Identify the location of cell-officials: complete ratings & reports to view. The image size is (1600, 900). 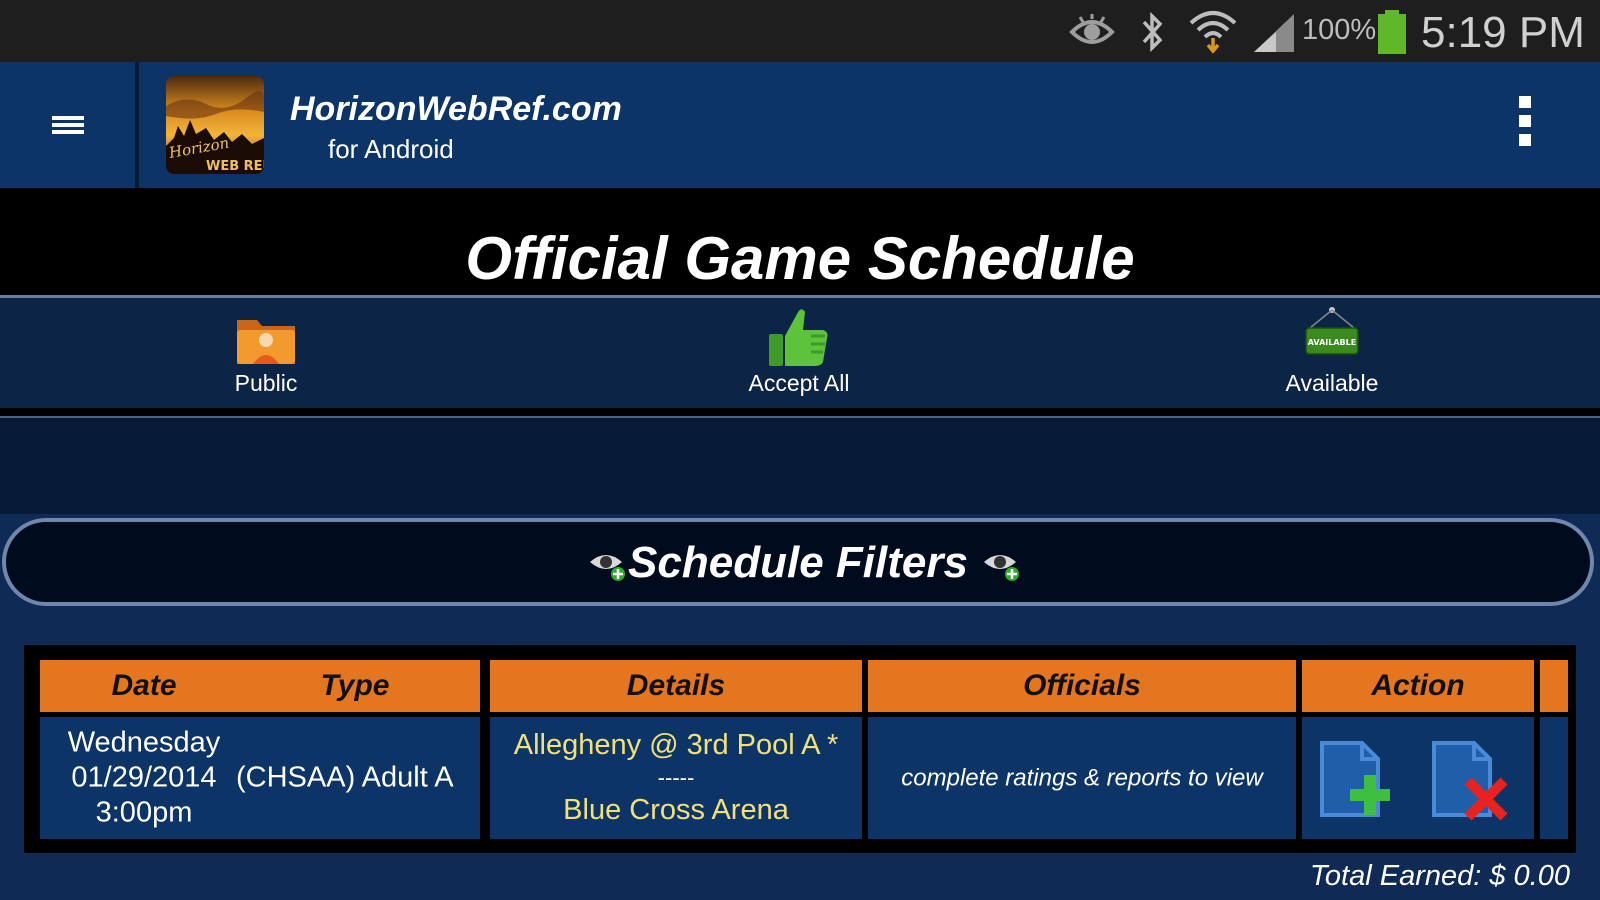
(1082, 778).